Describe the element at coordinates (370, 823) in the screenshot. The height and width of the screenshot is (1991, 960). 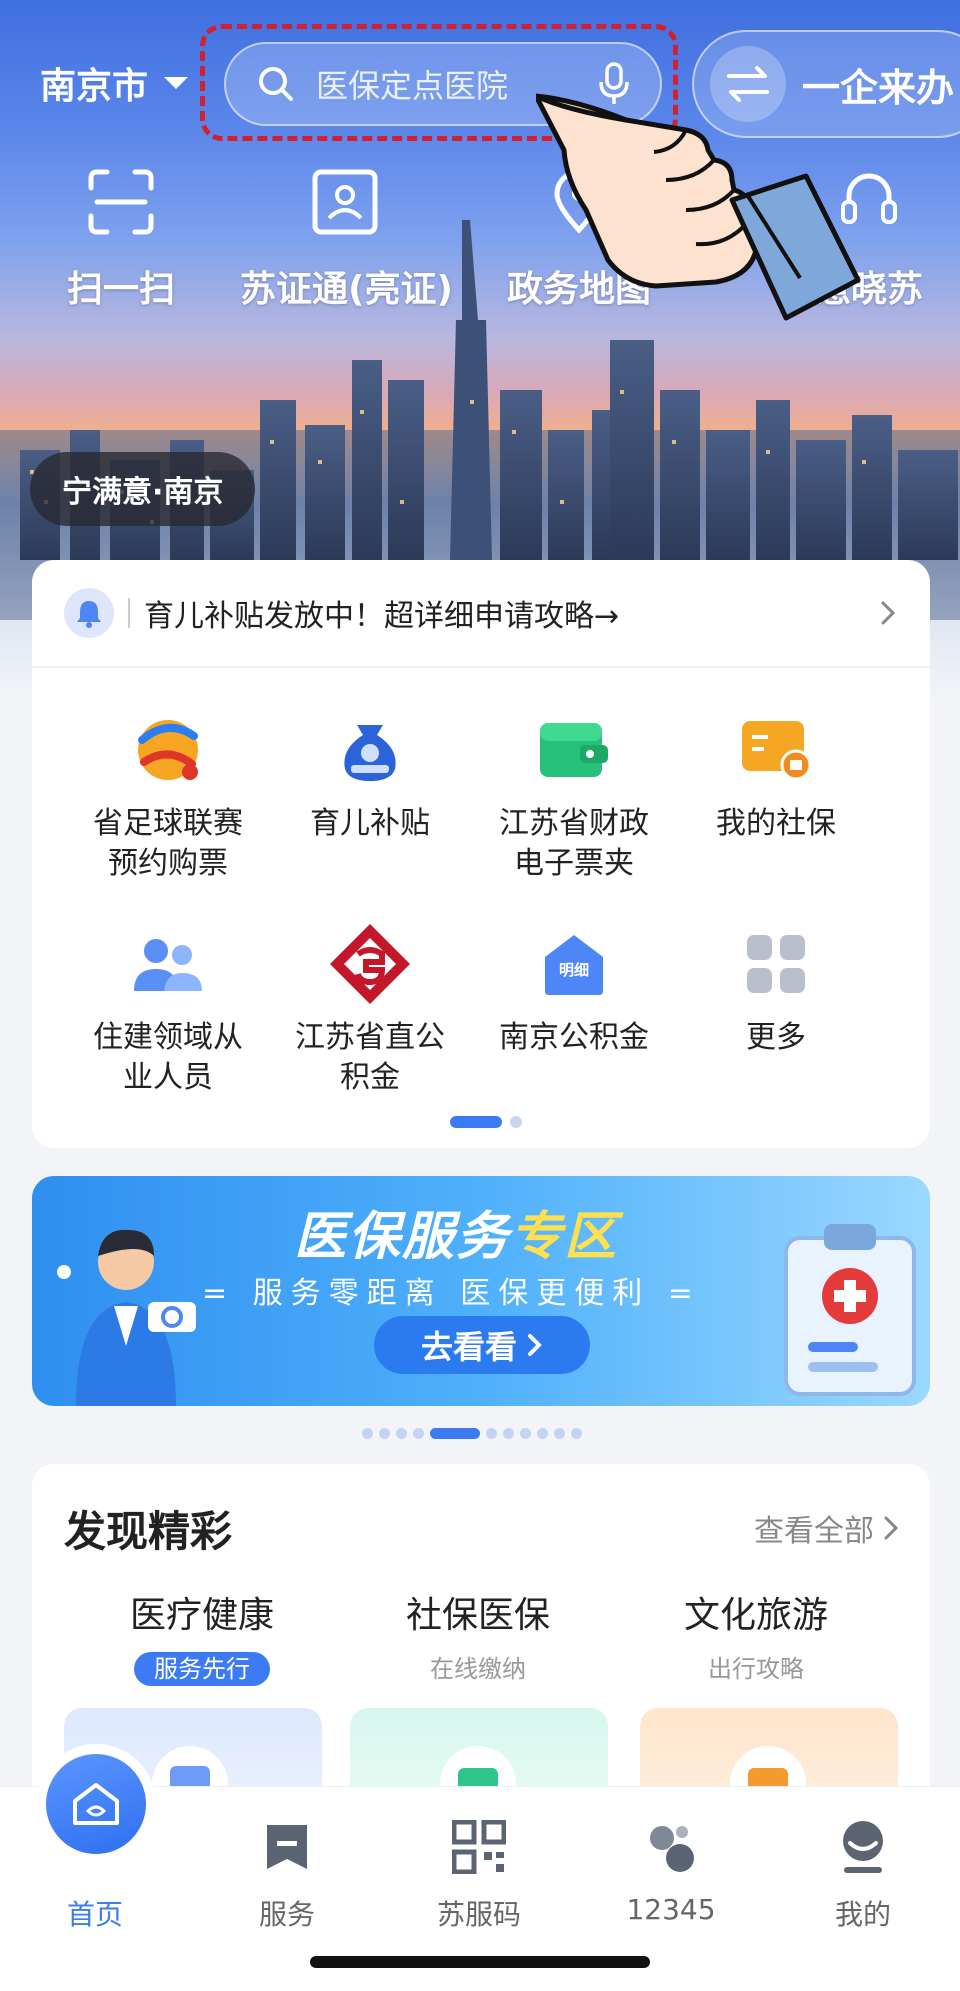
I see `service-label: 育儿补贴` at that location.